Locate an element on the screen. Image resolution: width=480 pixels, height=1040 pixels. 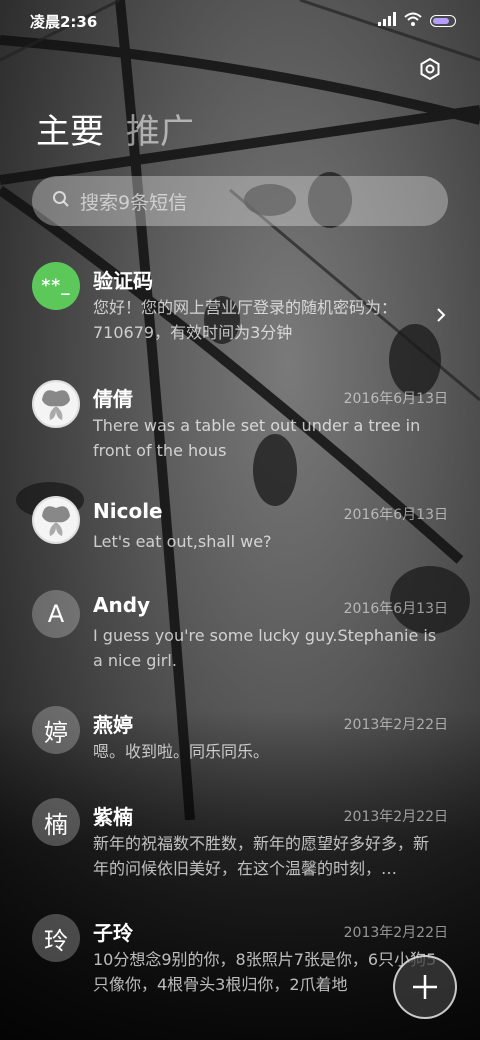
wifi-icon is located at coordinates (413, 20).